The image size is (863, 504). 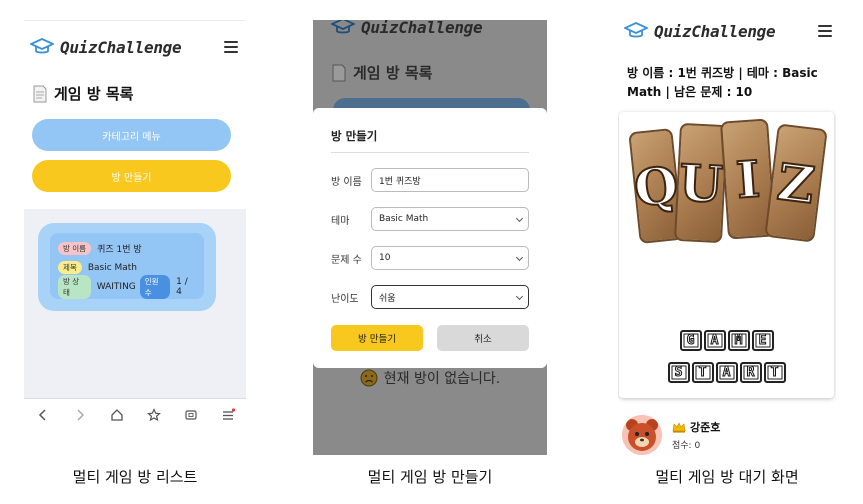 I want to click on forward-icon, so click(x=80, y=415).